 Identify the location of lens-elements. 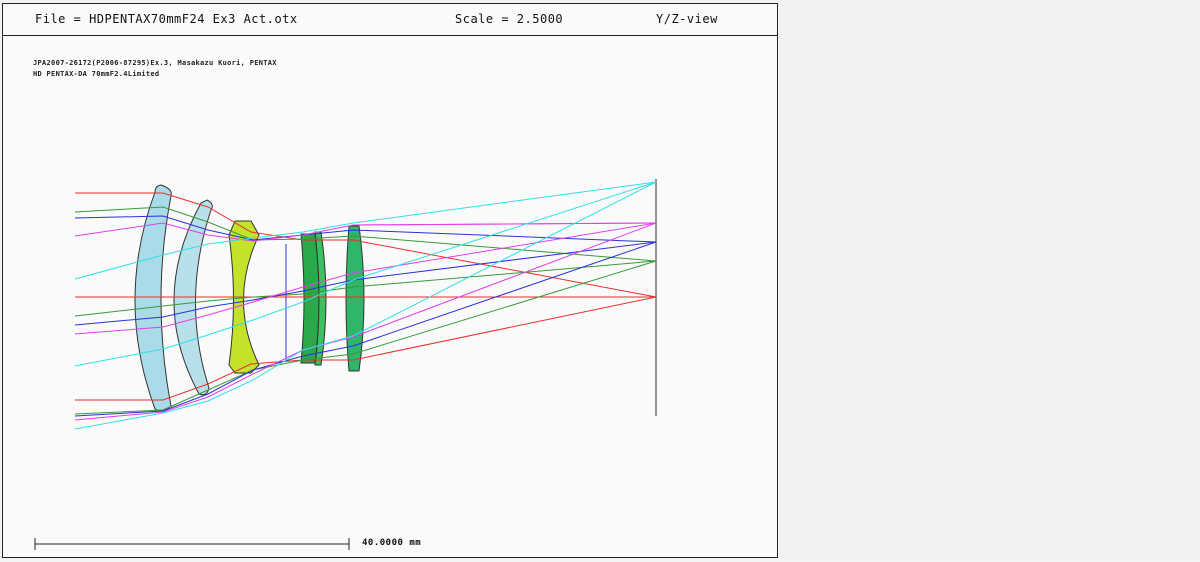
(249, 298).